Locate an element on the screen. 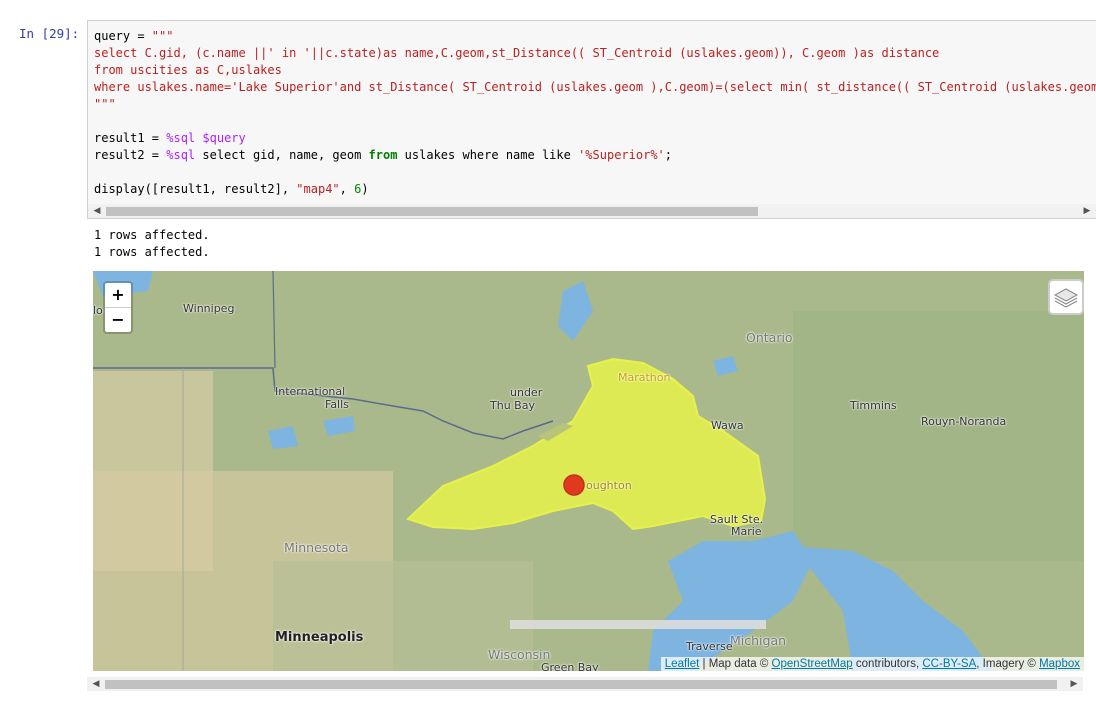  map-label-minneapolis: Minneapolis is located at coordinates (319, 637).